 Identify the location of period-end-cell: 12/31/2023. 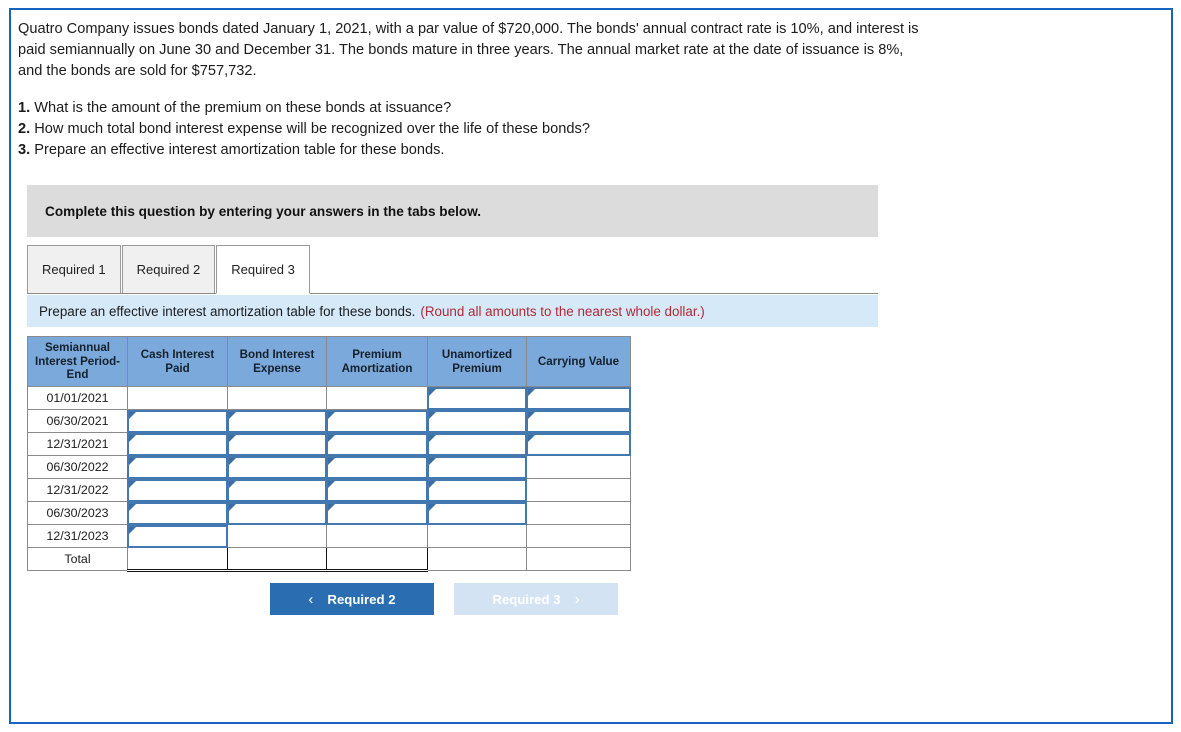
(77, 536).